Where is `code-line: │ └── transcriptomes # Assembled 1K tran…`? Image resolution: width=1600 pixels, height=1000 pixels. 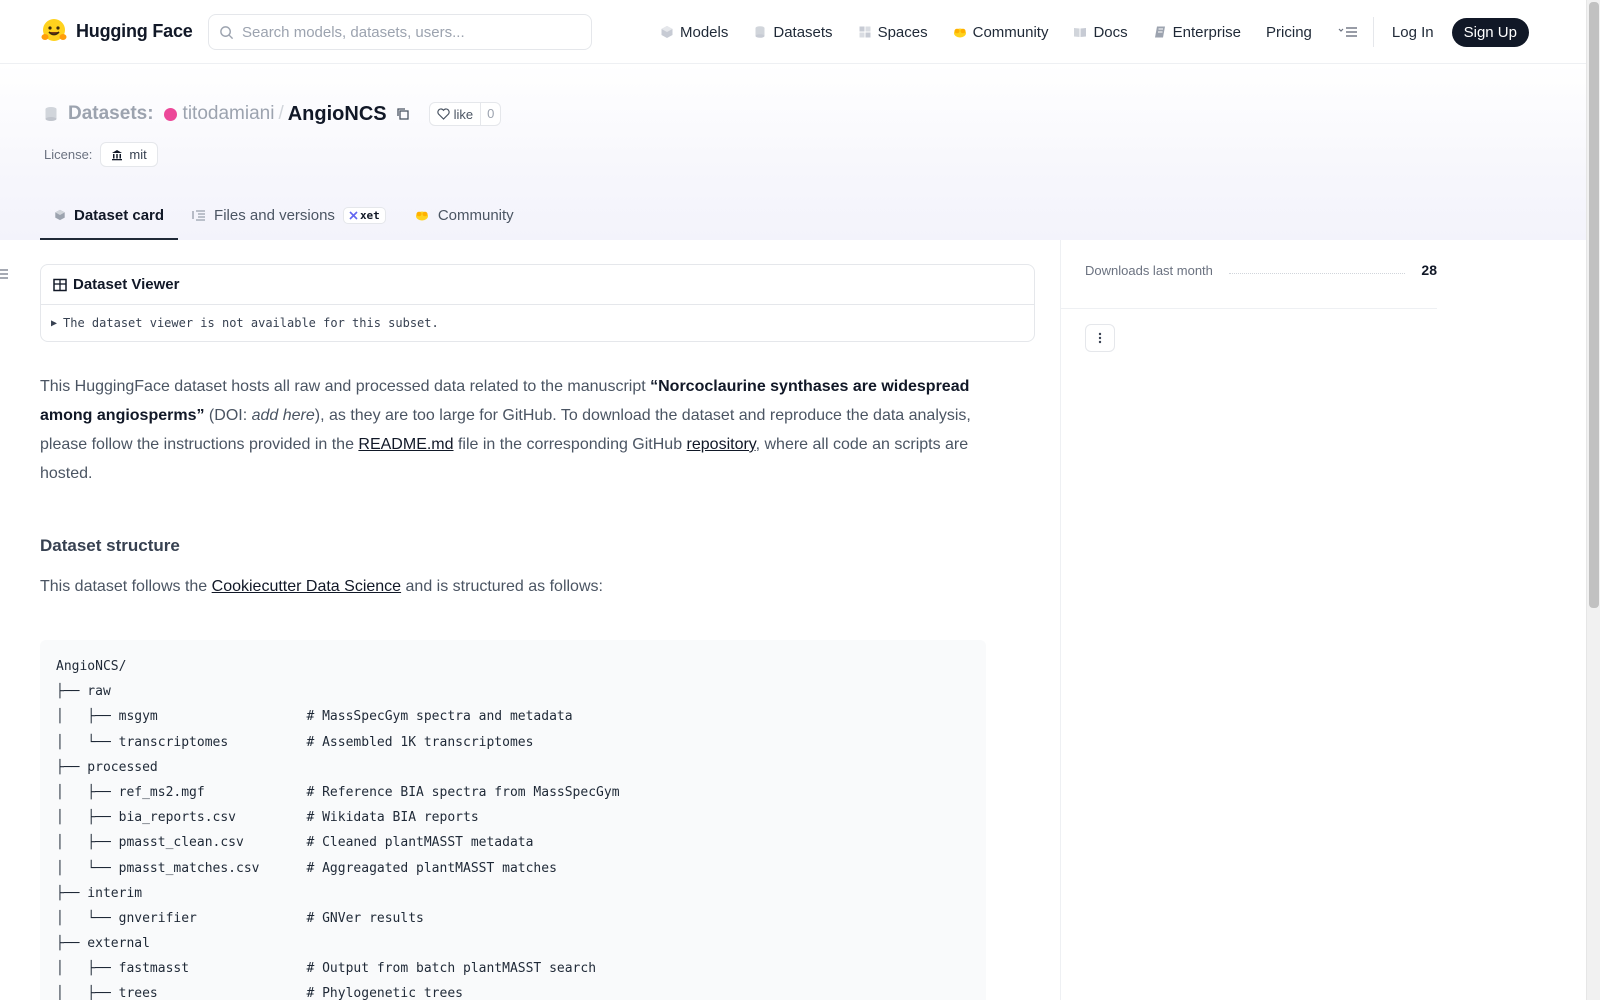
code-line: │ └── transcriptomes # Assembled 1K tran… is located at coordinates (295, 742).